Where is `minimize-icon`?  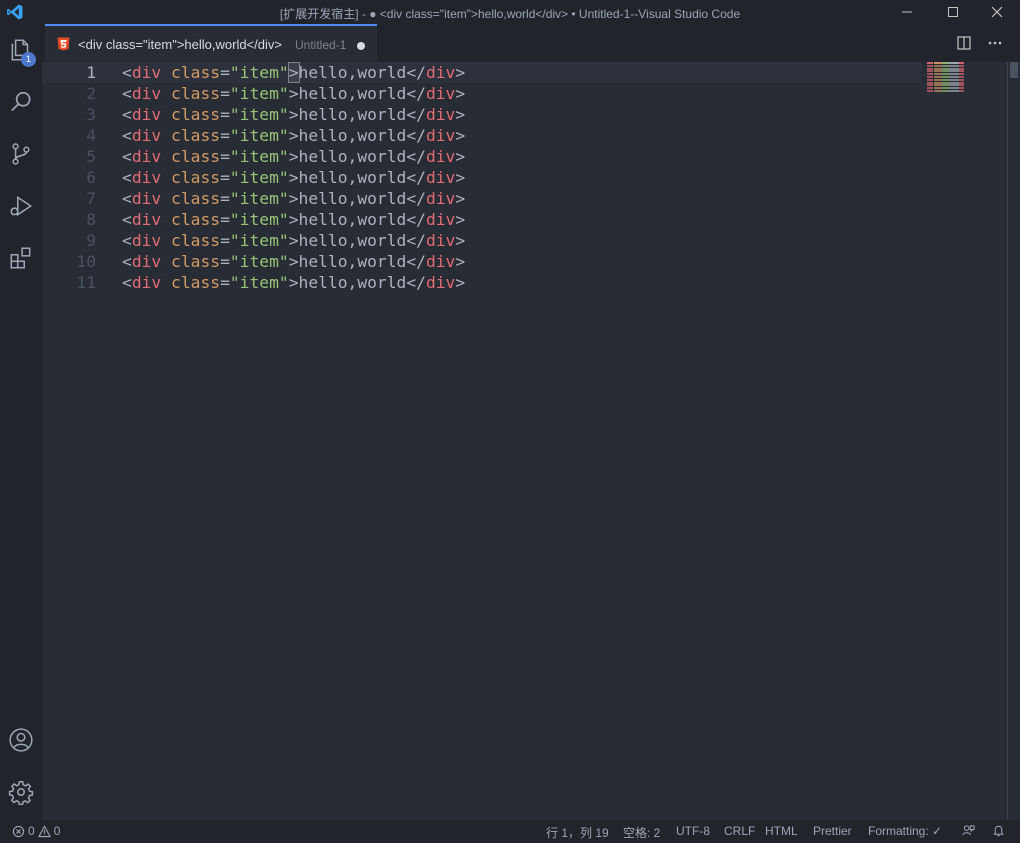
minimize-icon is located at coordinates (907, 12).